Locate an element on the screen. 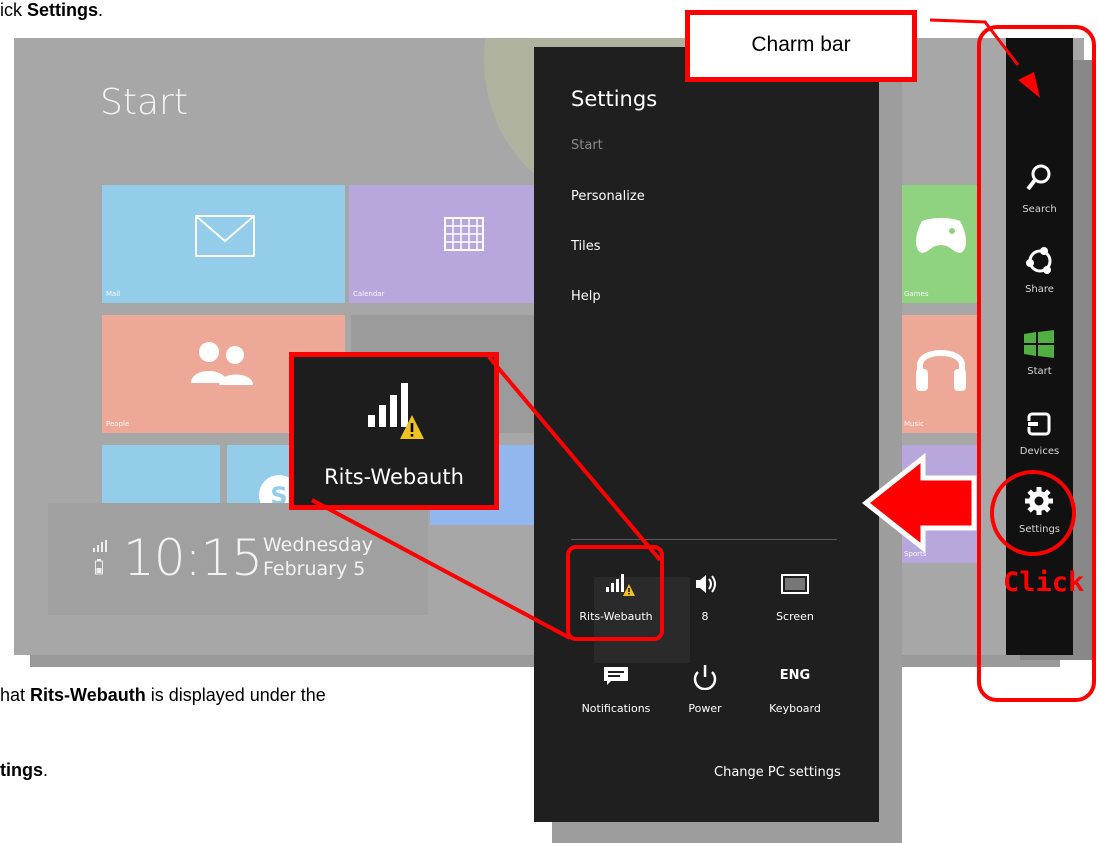  click-annotation: Click is located at coordinates (1044, 582).